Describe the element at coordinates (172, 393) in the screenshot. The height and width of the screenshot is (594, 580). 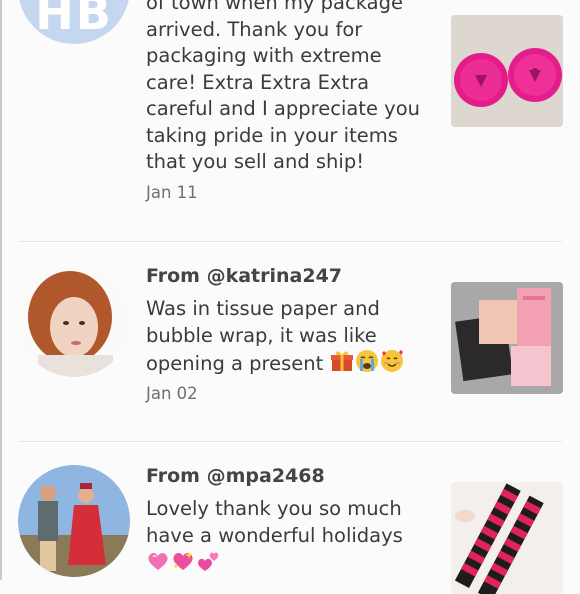
I see `review-date: Jan 02` at that location.